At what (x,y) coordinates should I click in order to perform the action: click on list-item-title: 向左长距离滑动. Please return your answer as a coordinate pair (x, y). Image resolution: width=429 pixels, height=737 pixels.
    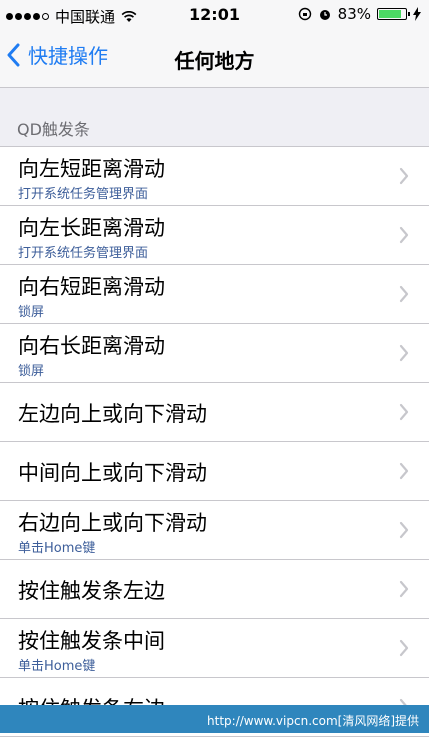
    Looking at the image, I should click on (91, 228).